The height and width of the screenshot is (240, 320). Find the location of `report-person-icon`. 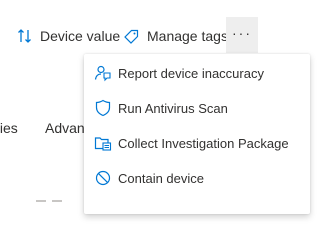

report-person-icon is located at coordinates (102, 73).